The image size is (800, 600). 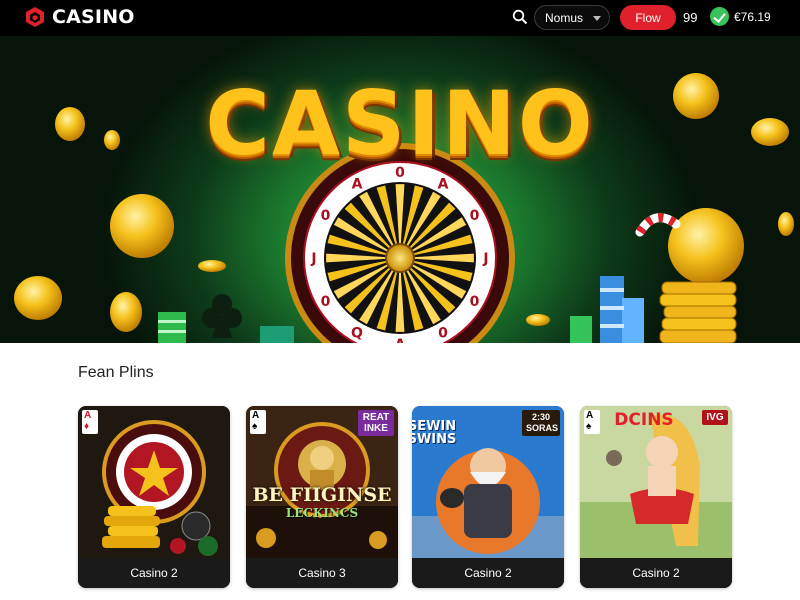 I want to click on game-thumbnail, so click(x=154, y=482).